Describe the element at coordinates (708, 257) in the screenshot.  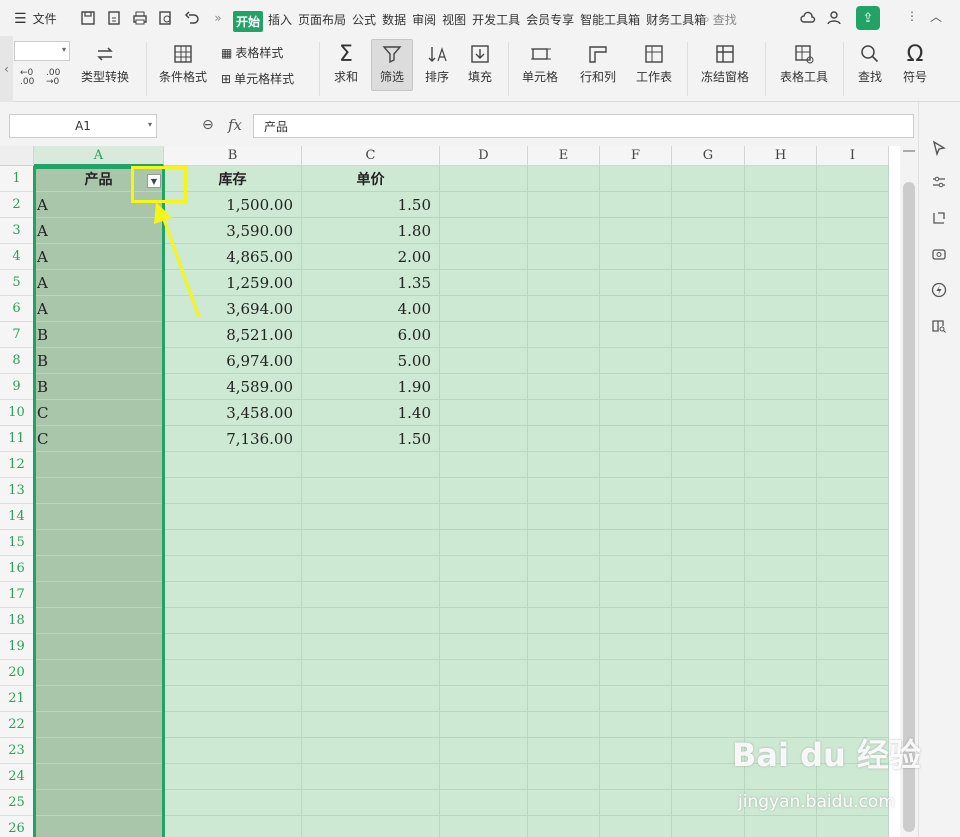
I see `cell-g4` at that location.